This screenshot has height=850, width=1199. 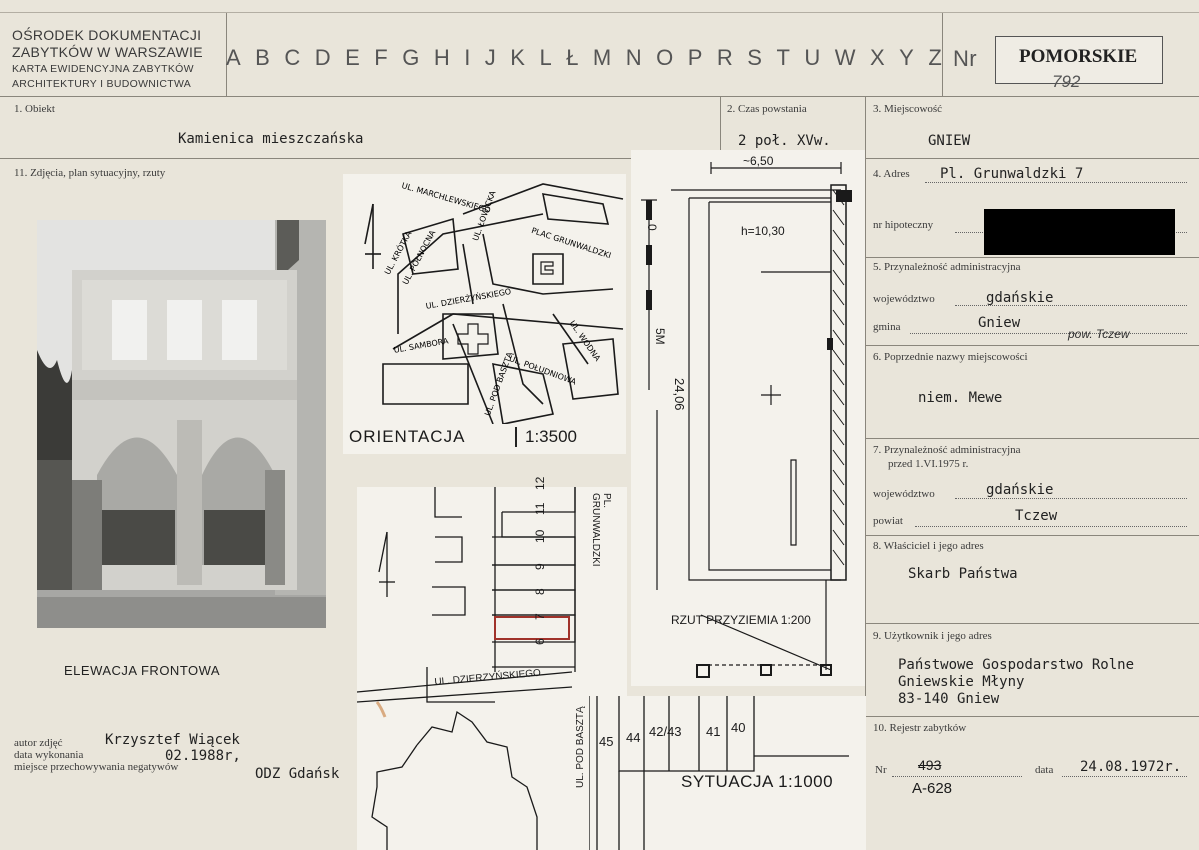 What do you see at coordinates (812, 57) in the screenshot?
I see `index-letter: U` at bounding box center [812, 57].